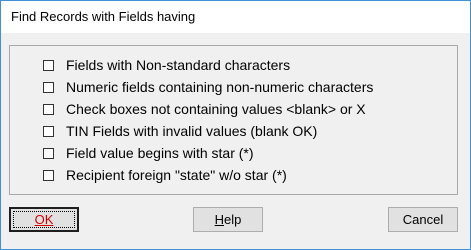 Image resolution: width=471 pixels, height=250 pixels. Describe the element at coordinates (103, 16) in the screenshot. I see `dialog-title: Find Records with Fields having` at that location.